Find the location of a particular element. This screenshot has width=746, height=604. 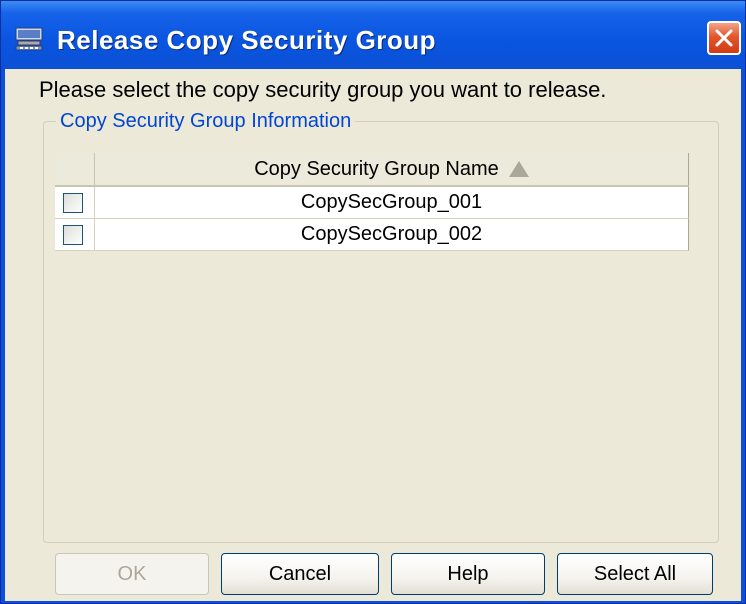

computer-network-icon is located at coordinates (29, 39).